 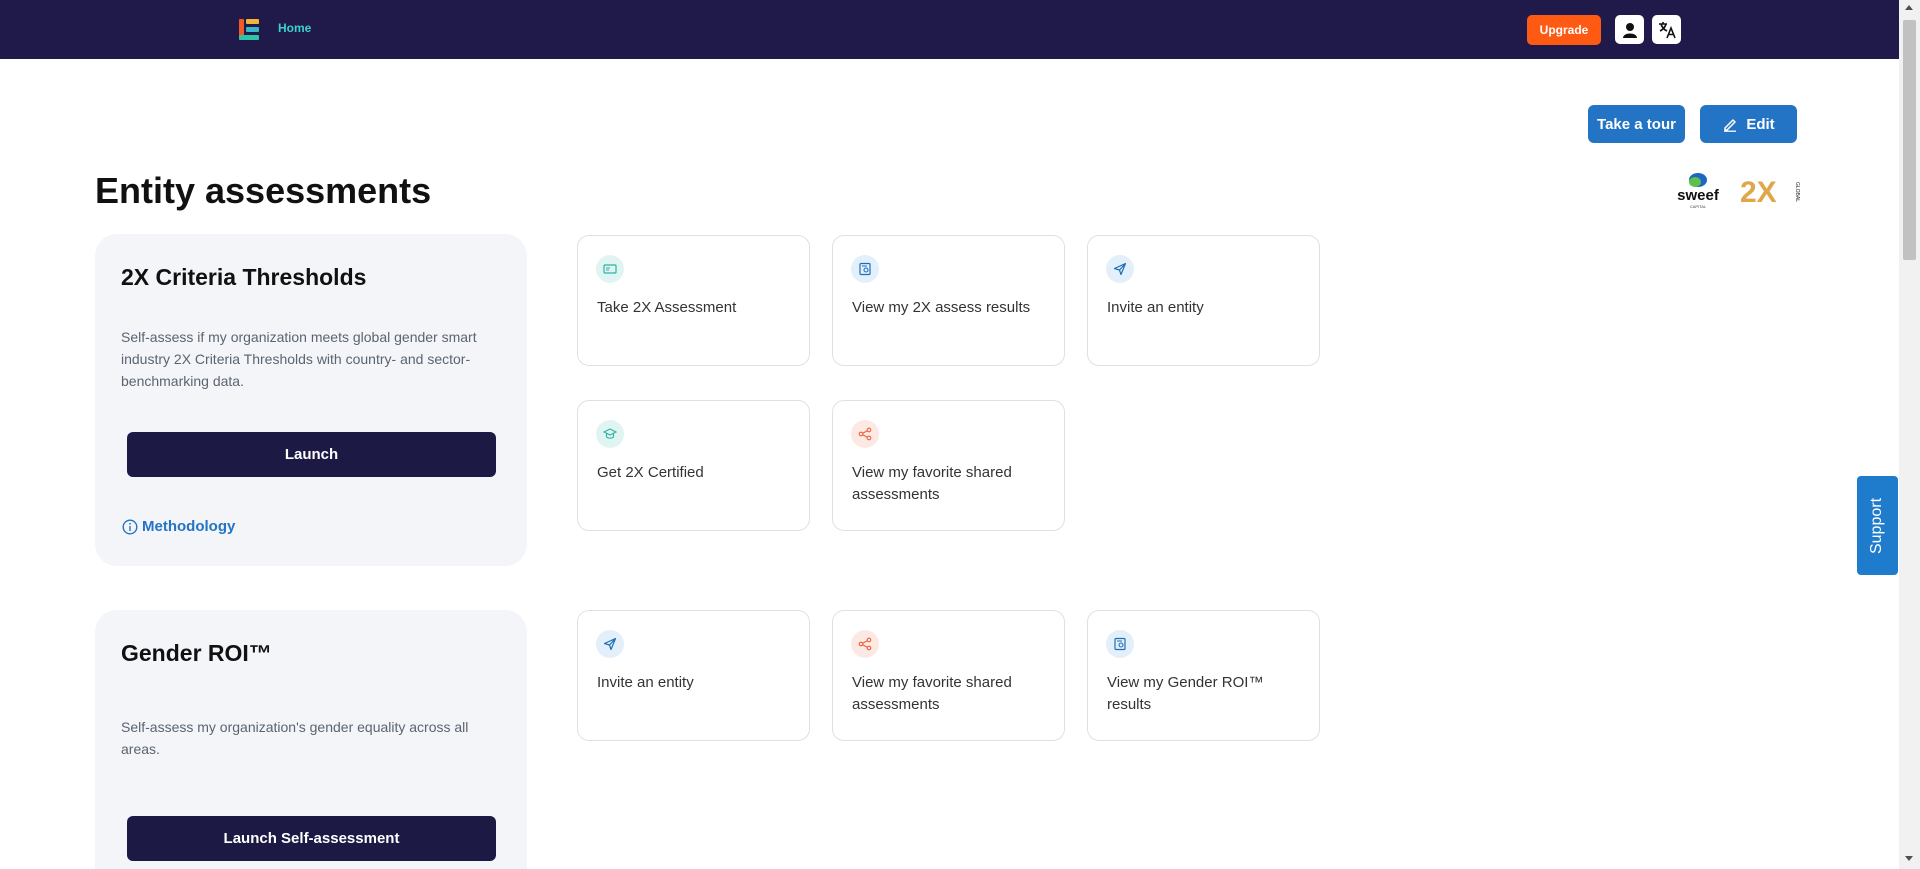 What do you see at coordinates (1730, 125) in the screenshot?
I see `pencil-icon` at bounding box center [1730, 125].